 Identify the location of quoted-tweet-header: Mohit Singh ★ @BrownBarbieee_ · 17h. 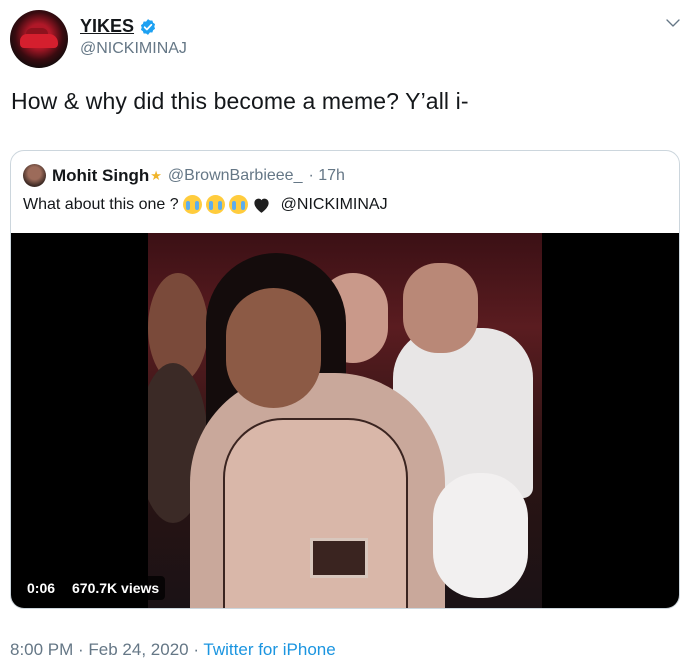
(184, 175).